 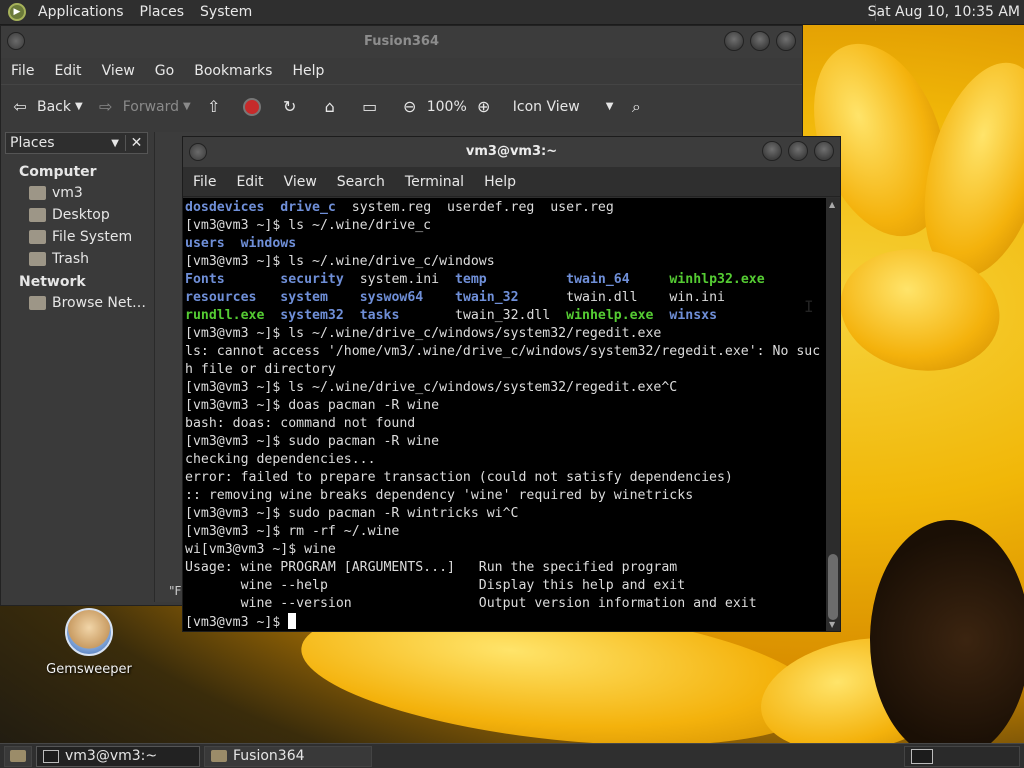 What do you see at coordinates (563, 107) in the screenshot?
I see `view-mode-select: Icon View ▼` at bounding box center [563, 107].